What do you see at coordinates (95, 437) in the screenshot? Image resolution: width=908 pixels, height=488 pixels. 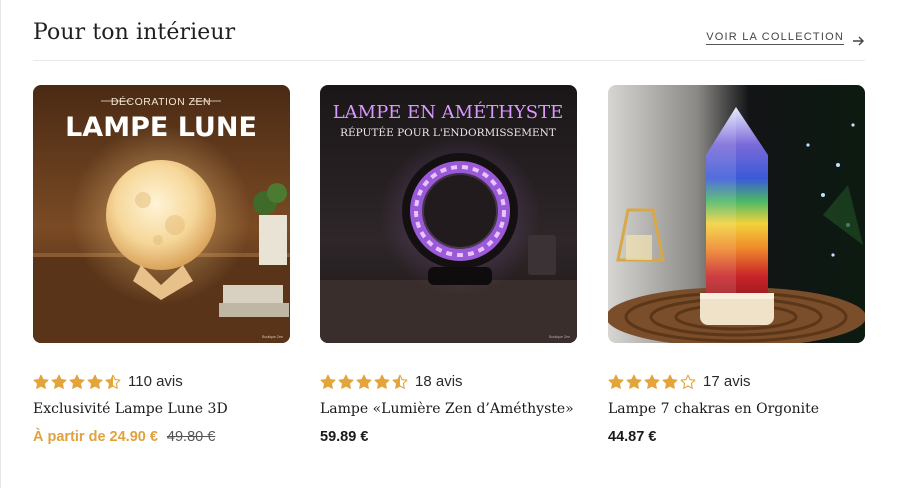 I see `sale-price: À partir de 24.90 €` at bounding box center [95, 437].